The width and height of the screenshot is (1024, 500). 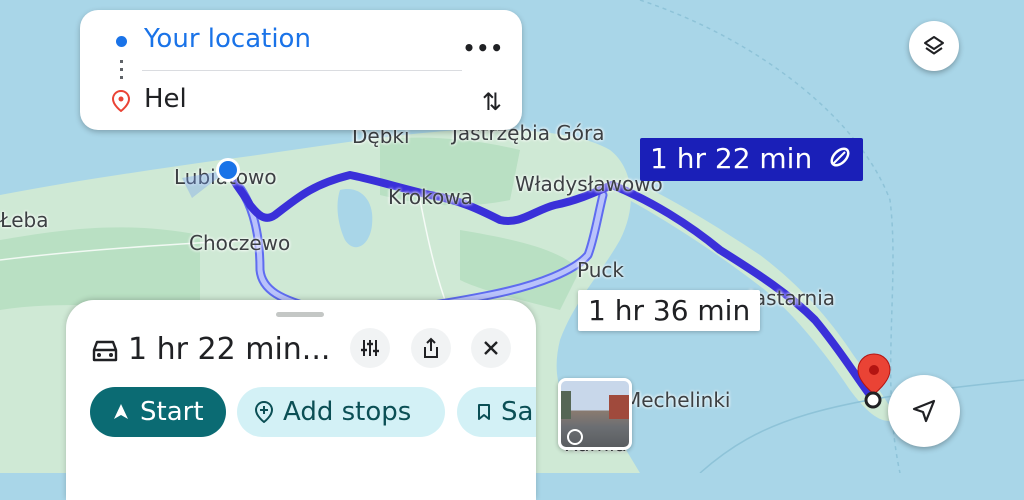 I want to click on save-label: Sa, so click(x=517, y=412).